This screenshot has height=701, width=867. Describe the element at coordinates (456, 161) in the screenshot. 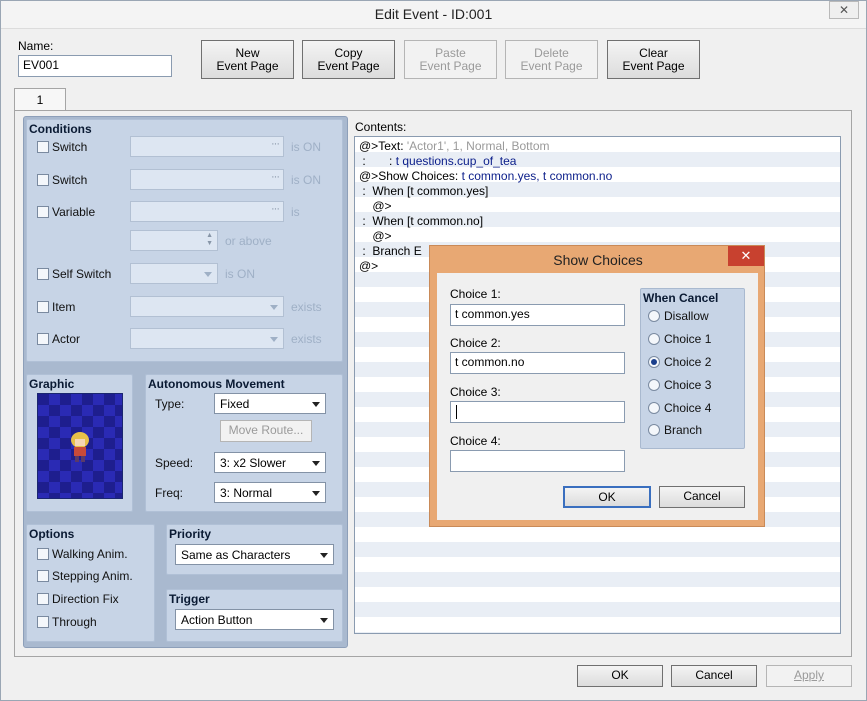

I see `content-text-blue: t questions.cup_of_tea` at that location.